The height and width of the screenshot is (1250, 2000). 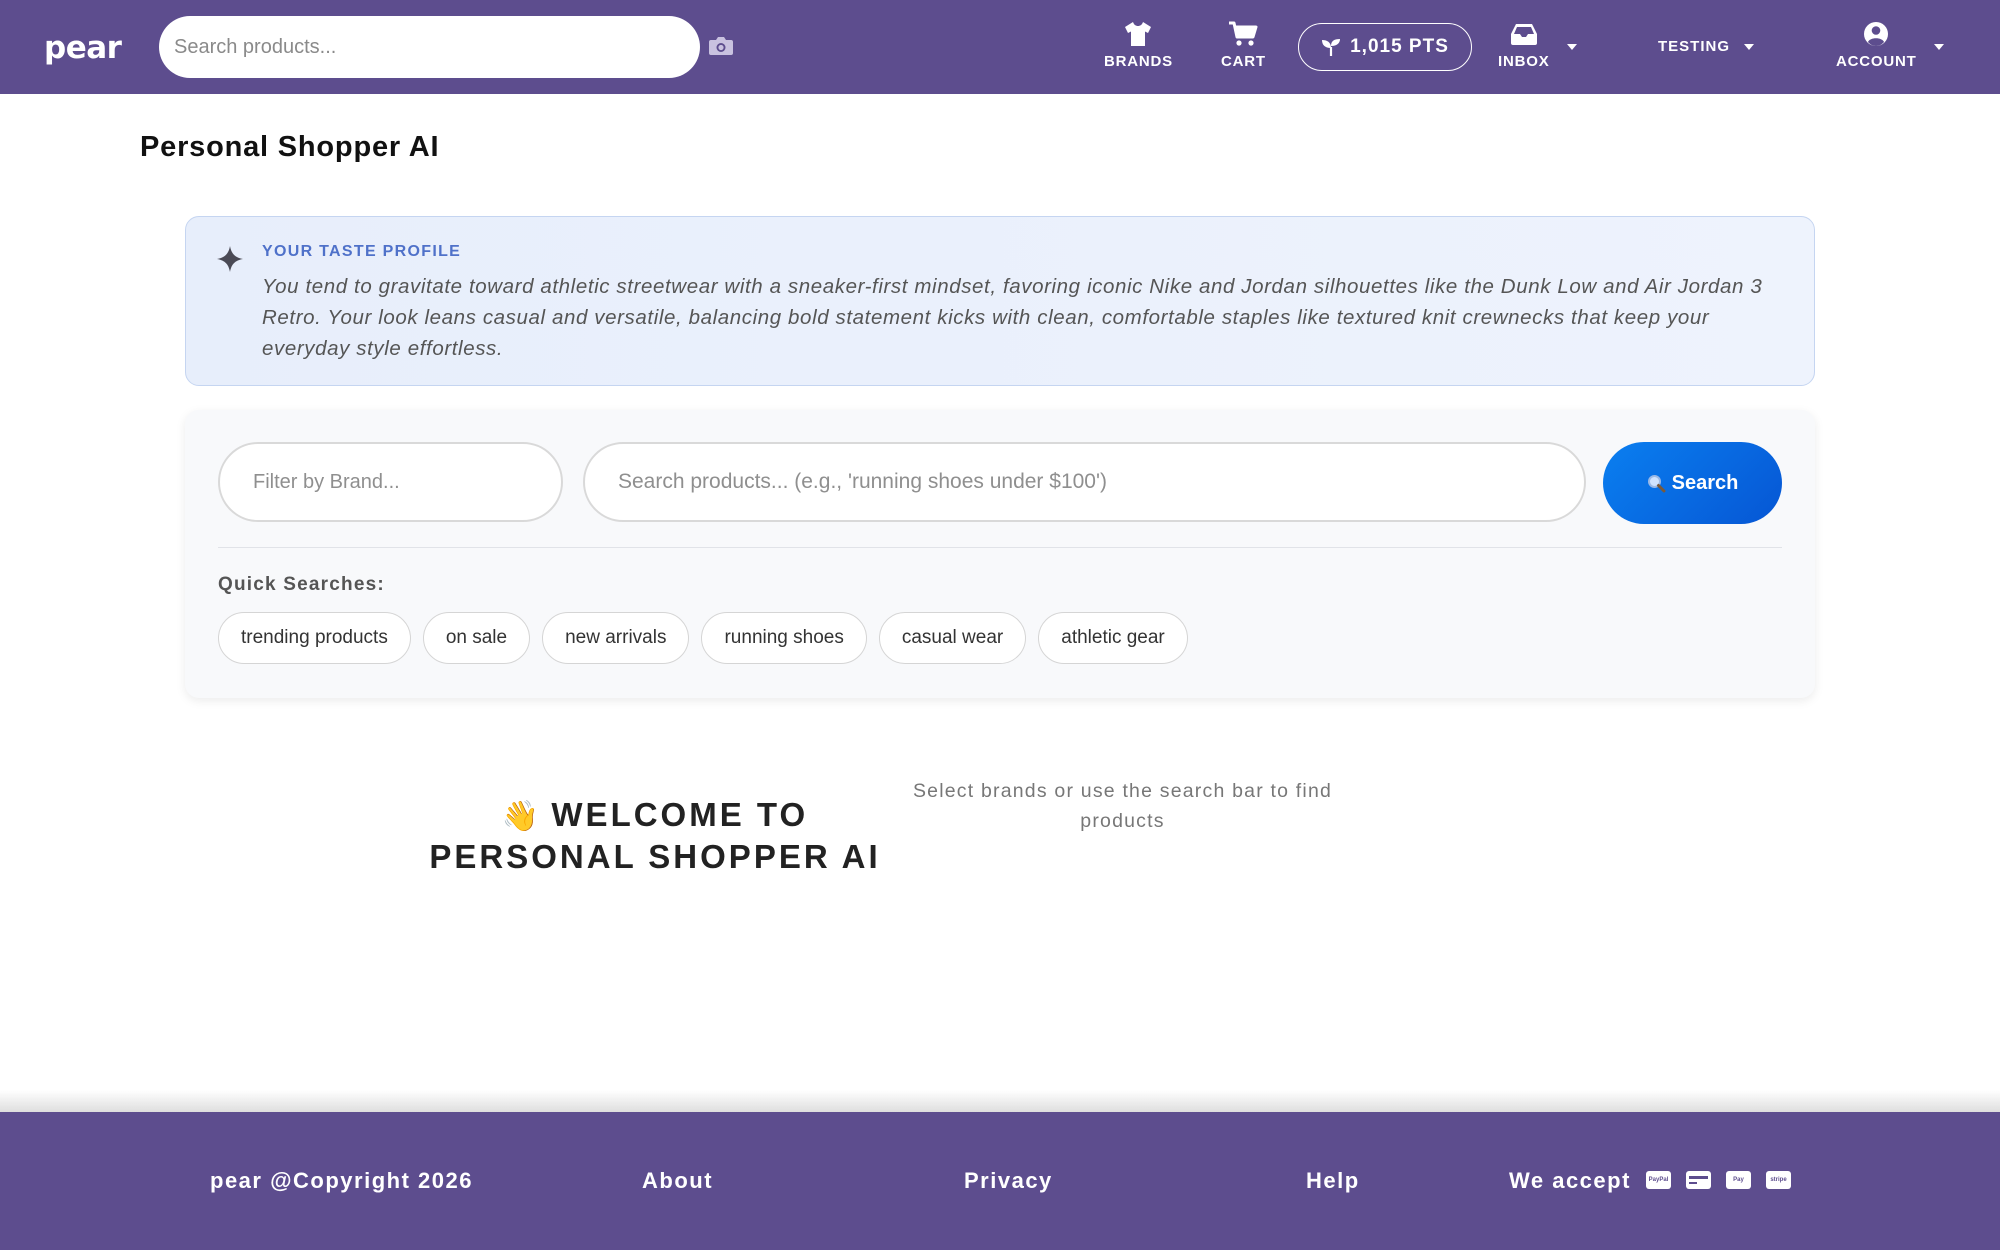 What do you see at coordinates (1572, 47) in the screenshot?
I see `inbox-caret-icon` at bounding box center [1572, 47].